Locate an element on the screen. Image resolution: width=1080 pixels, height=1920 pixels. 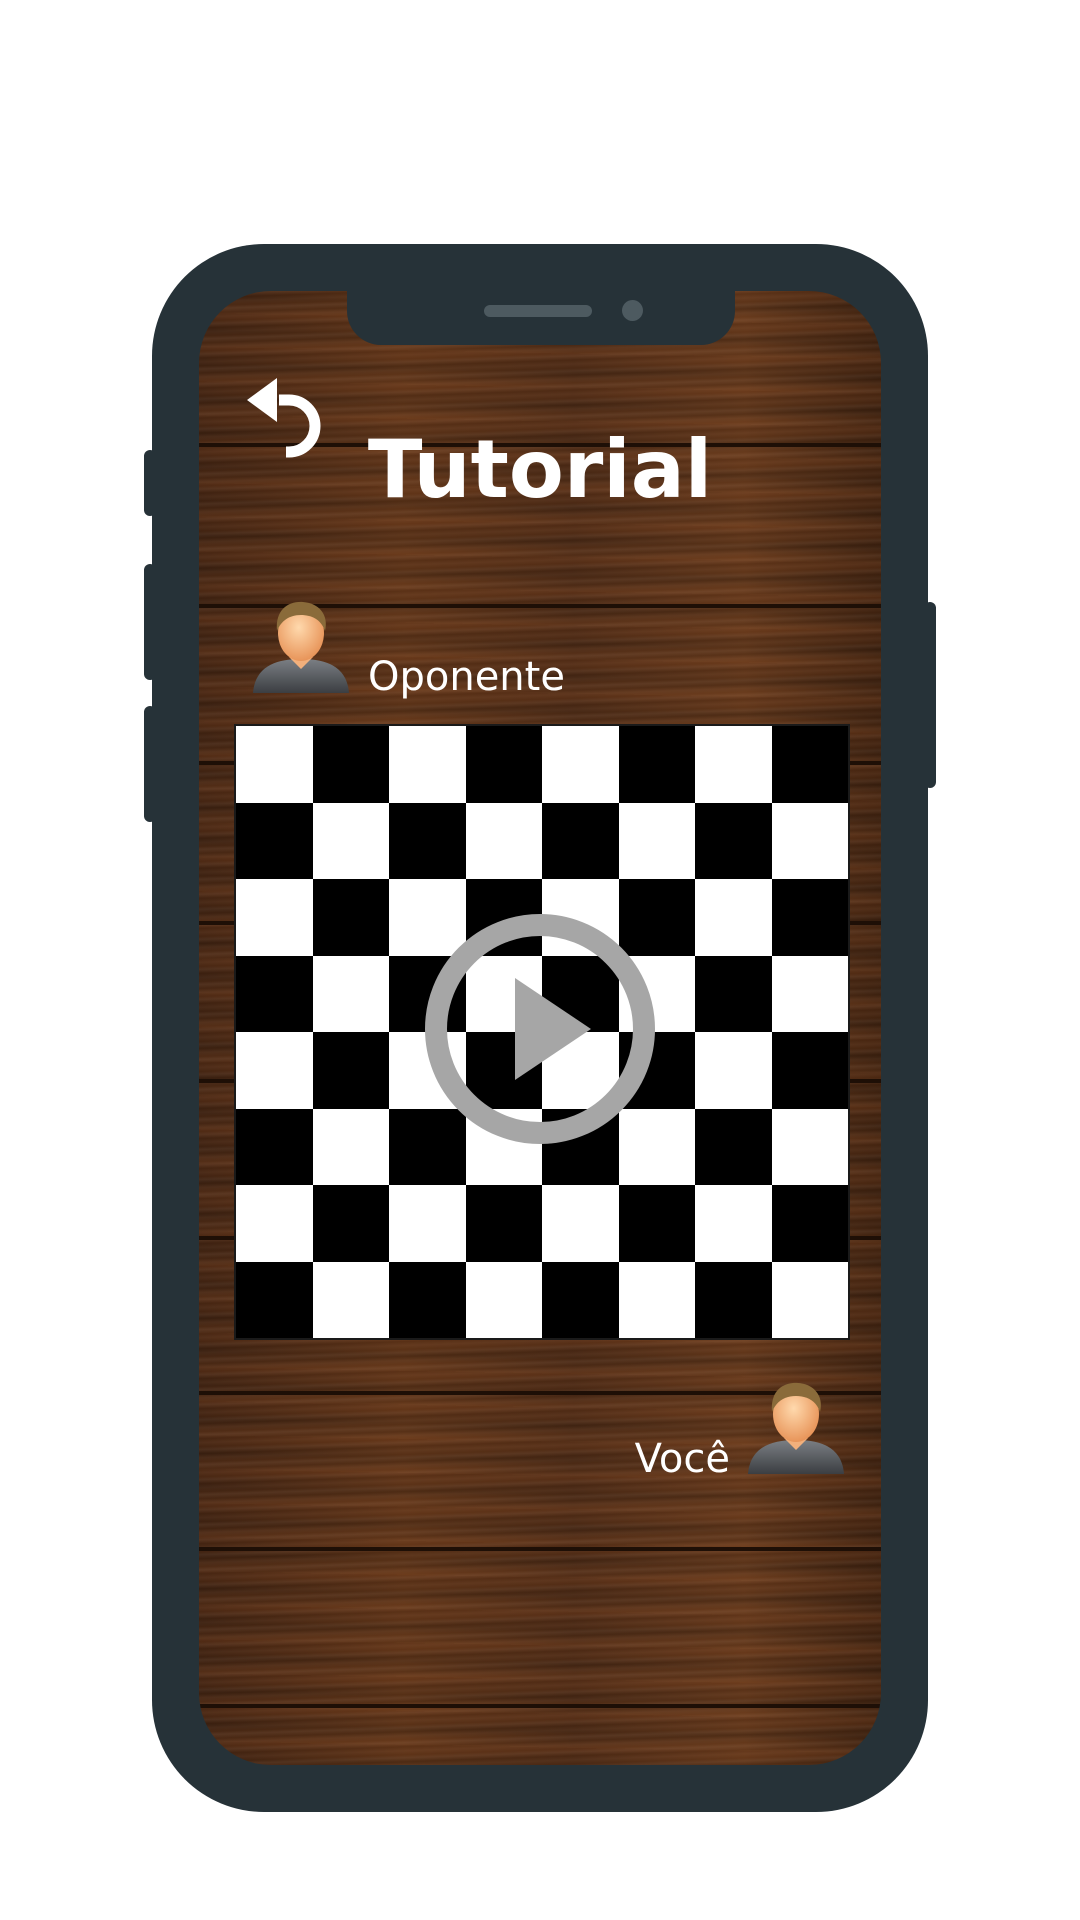
you-avatar is located at coordinates (796, 1428).